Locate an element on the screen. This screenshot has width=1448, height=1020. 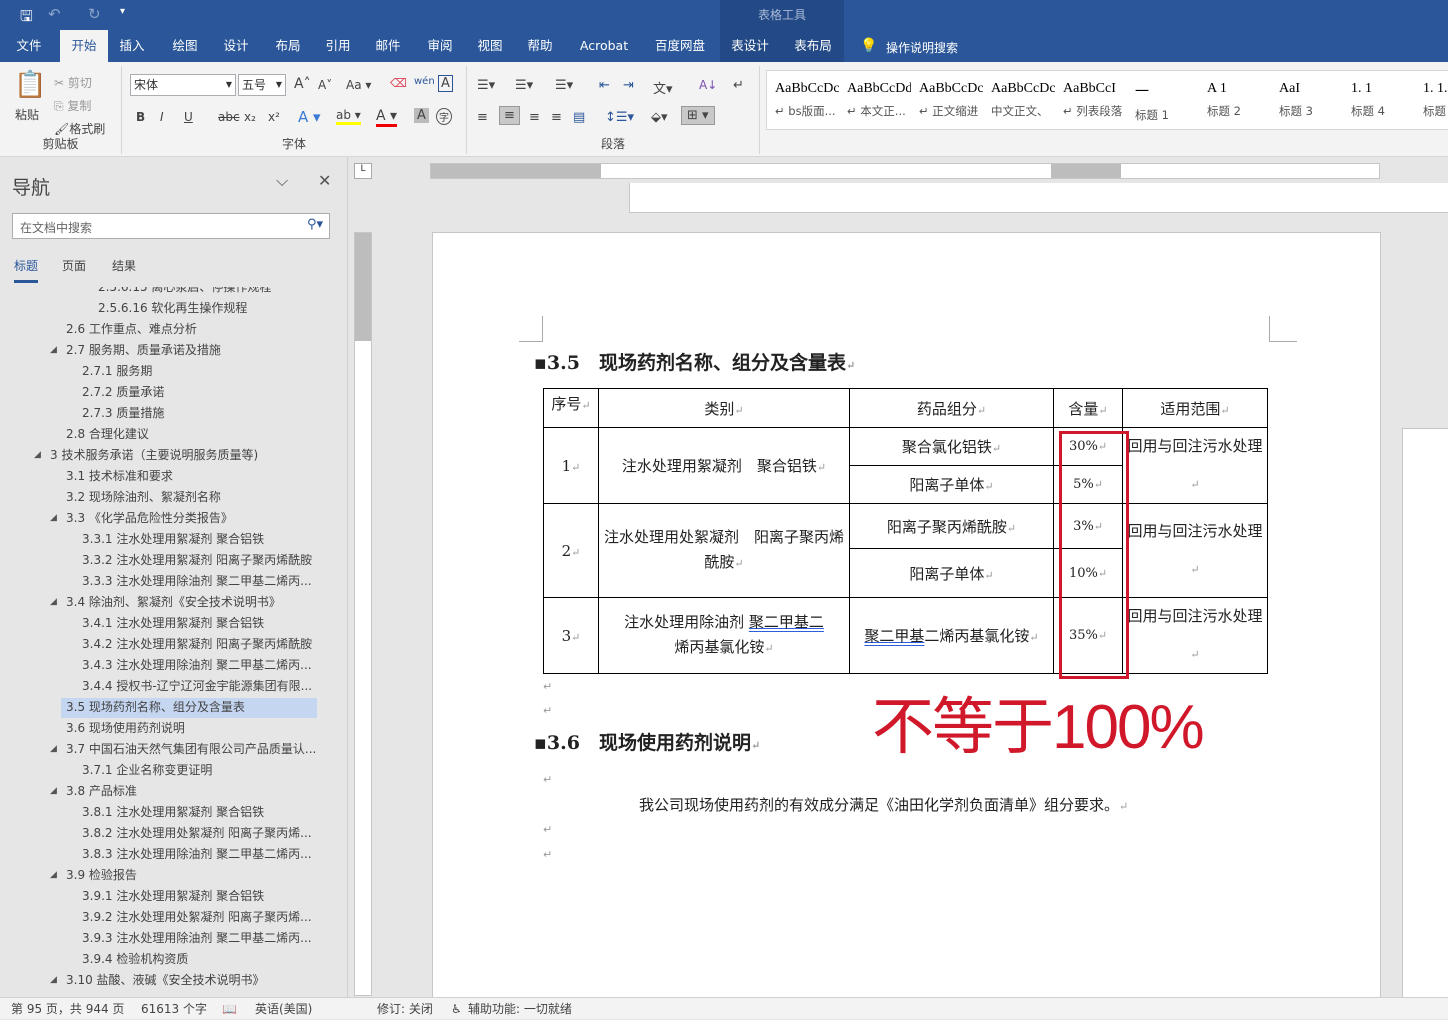
redo-icon: ↻ is located at coordinates (94, 14).